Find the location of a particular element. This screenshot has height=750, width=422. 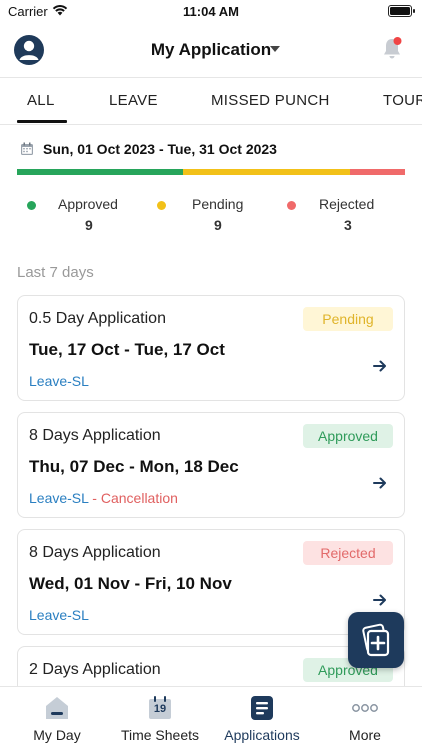

tab-tour: TOUR is located at coordinates (402, 100).